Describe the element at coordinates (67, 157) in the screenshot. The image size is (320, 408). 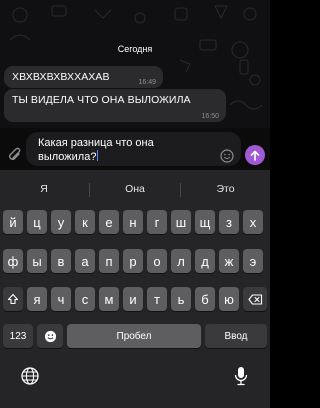
I see `message-input-line: выложила?` at that location.